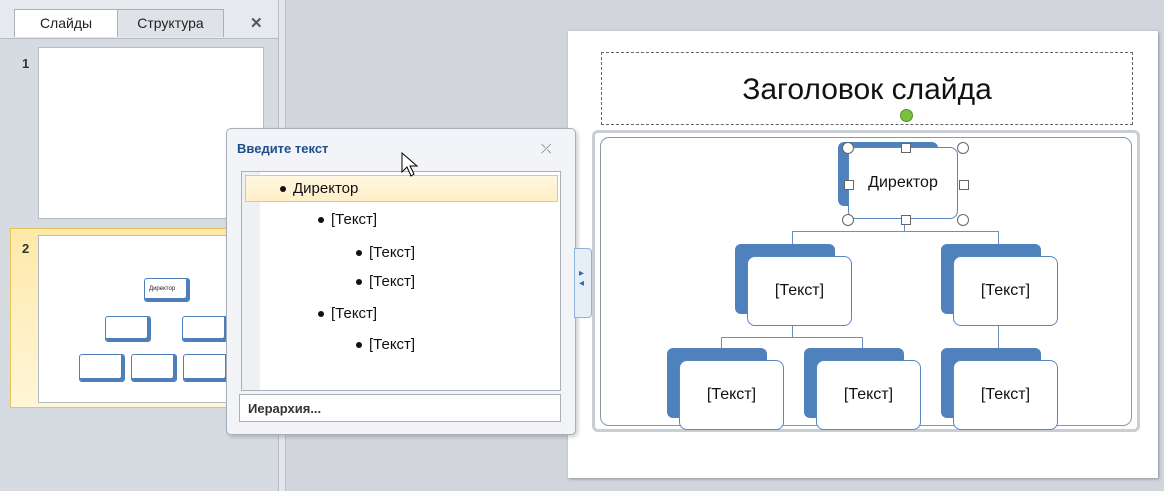 This screenshot has height=491, width=1164. What do you see at coordinates (903, 183) in the screenshot?
I see `node-text-box: Директор` at bounding box center [903, 183].